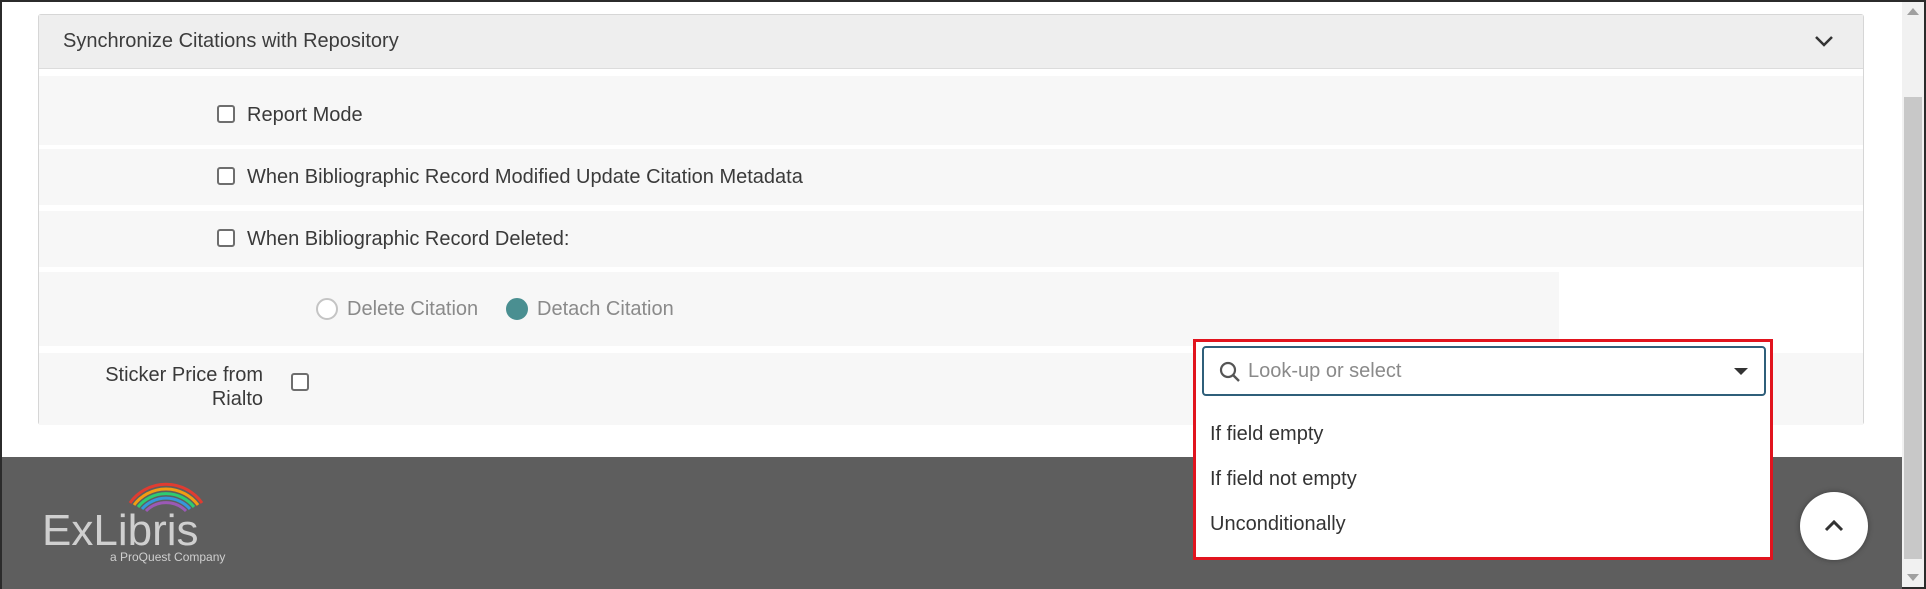 The height and width of the screenshot is (589, 1926). What do you see at coordinates (951, 110) in the screenshot?
I see `report-mode-row: Report Mode` at bounding box center [951, 110].